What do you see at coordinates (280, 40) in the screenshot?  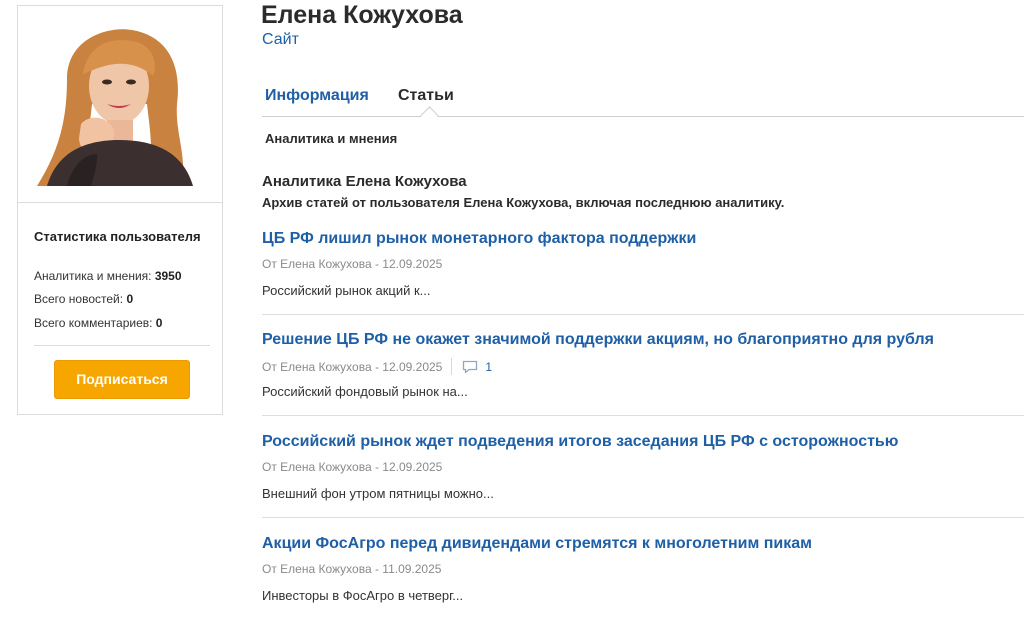 I see `site-link: Сайт` at bounding box center [280, 40].